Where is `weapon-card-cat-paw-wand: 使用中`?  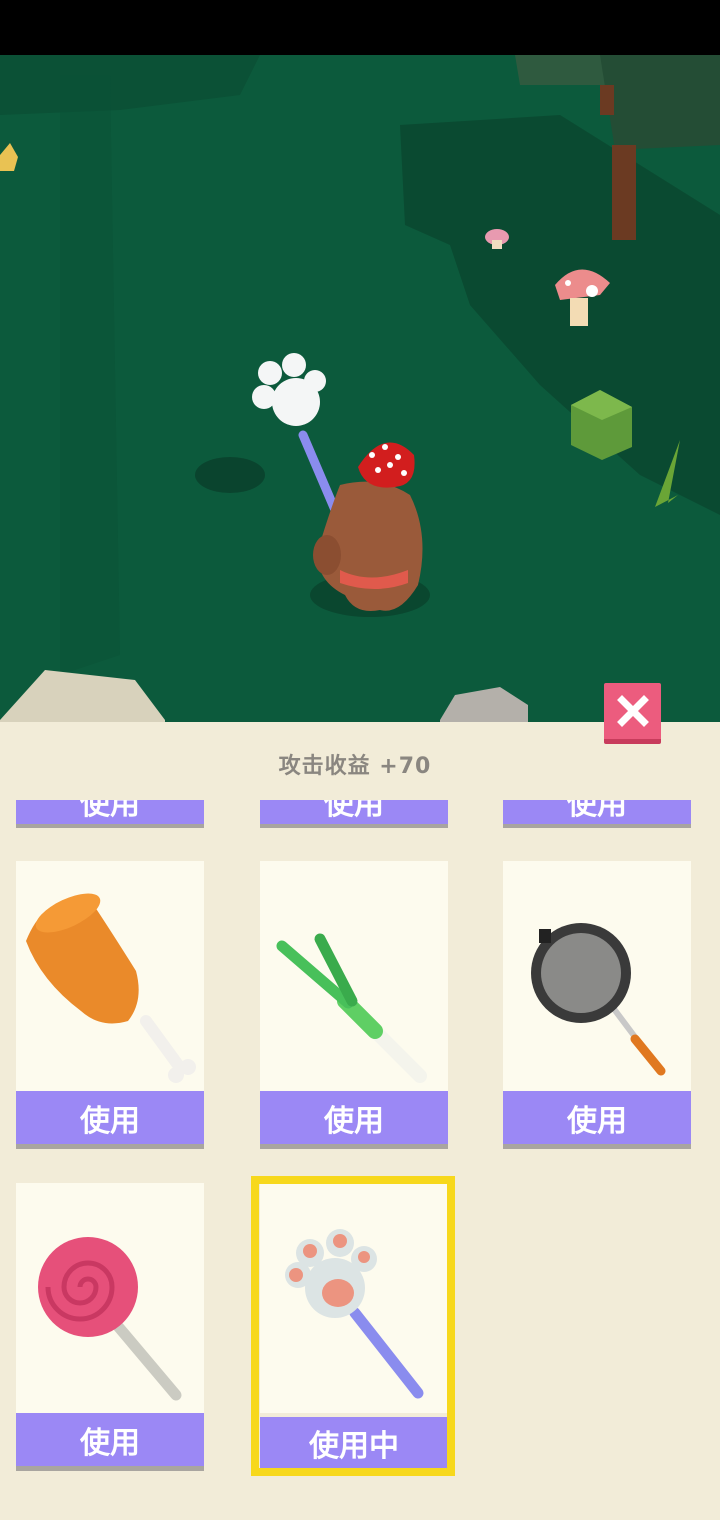
weapon-card-cat-paw-wand: 使用中 is located at coordinates (354, 1327).